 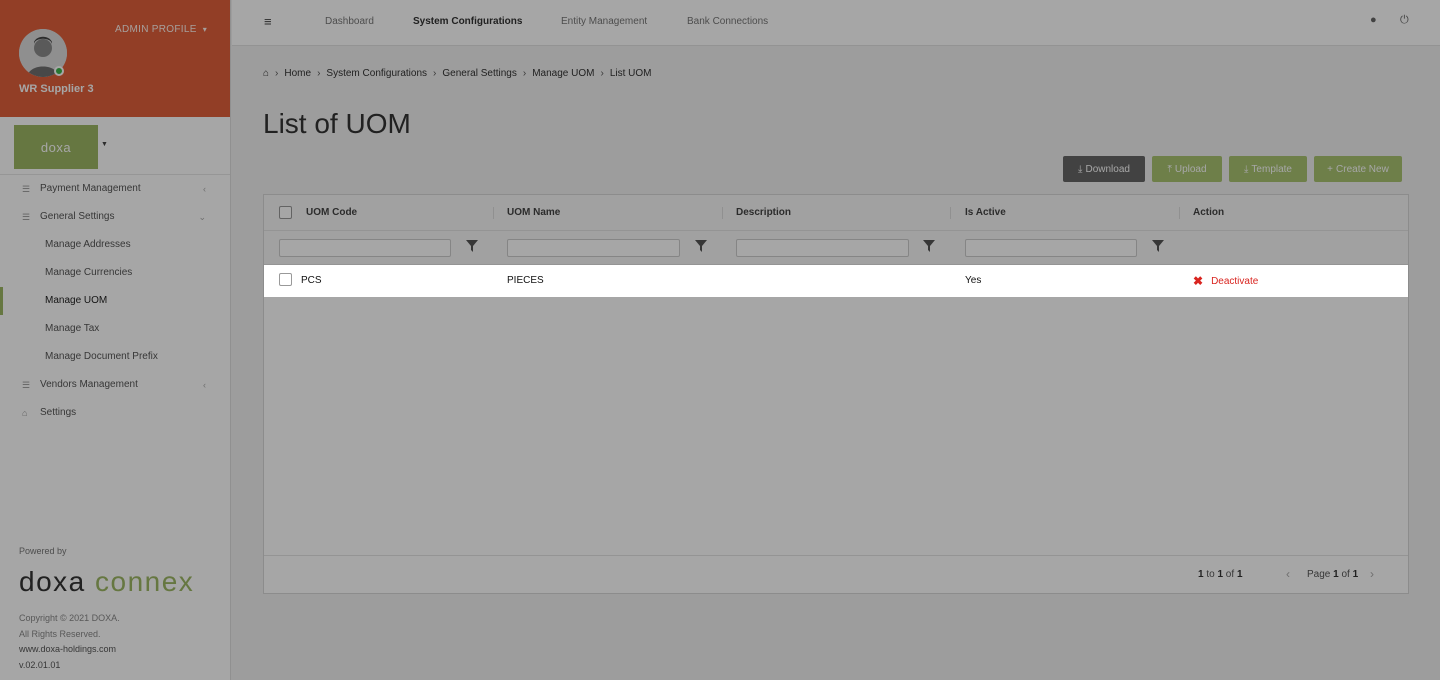 What do you see at coordinates (1362, 169) in the screenshot?
I see `create-new-button-label: Create New` at bounding box center [1362, 169].